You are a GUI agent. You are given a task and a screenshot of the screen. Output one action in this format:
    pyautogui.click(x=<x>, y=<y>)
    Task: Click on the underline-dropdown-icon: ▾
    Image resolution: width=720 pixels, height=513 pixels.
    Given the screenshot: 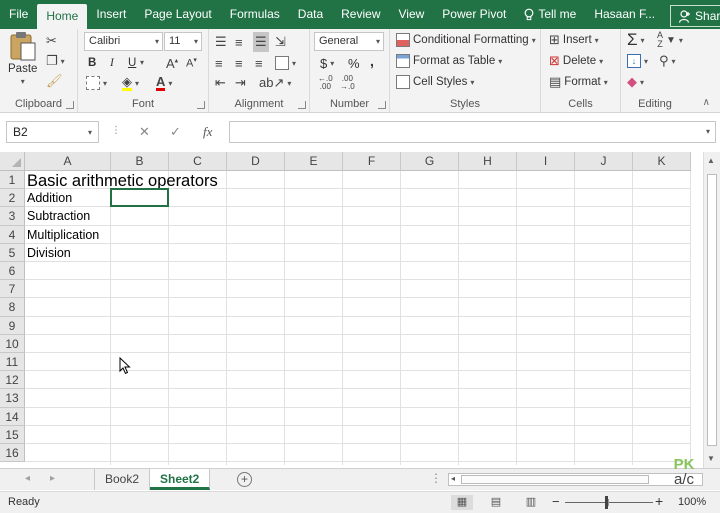 What is the action you would take?
    pyautogui.click(x=142, y=62)
    